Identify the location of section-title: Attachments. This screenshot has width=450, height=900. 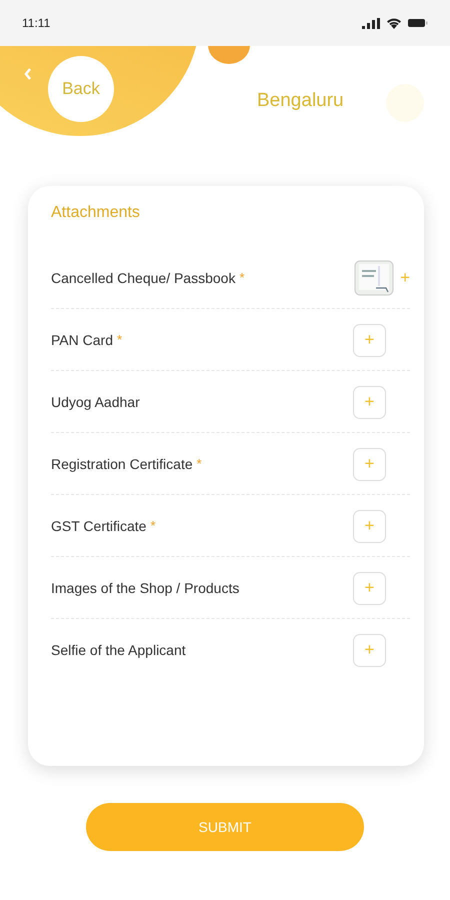
(96, 213).